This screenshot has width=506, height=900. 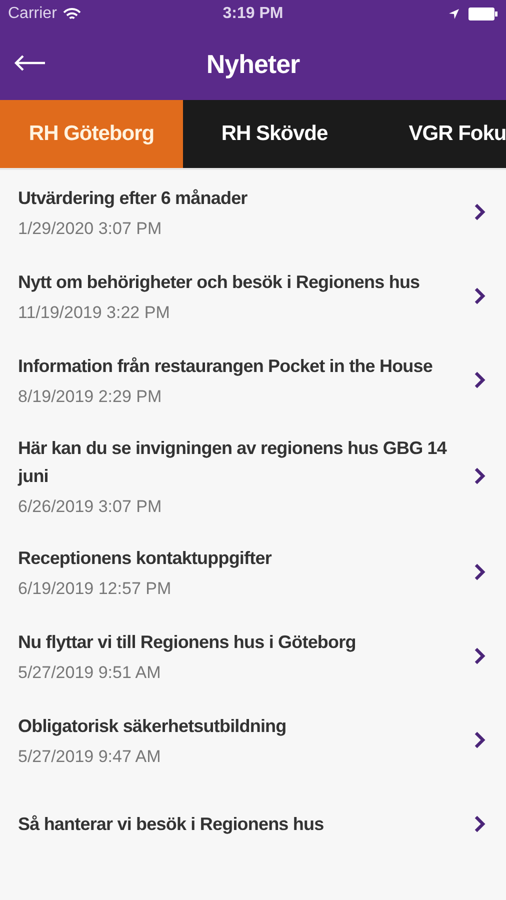 What do you see at coordinates (90, 757) in the screenshot?
I see `news-date: 5/27/2019 9:47 AM` at bounding box center [90, 757].